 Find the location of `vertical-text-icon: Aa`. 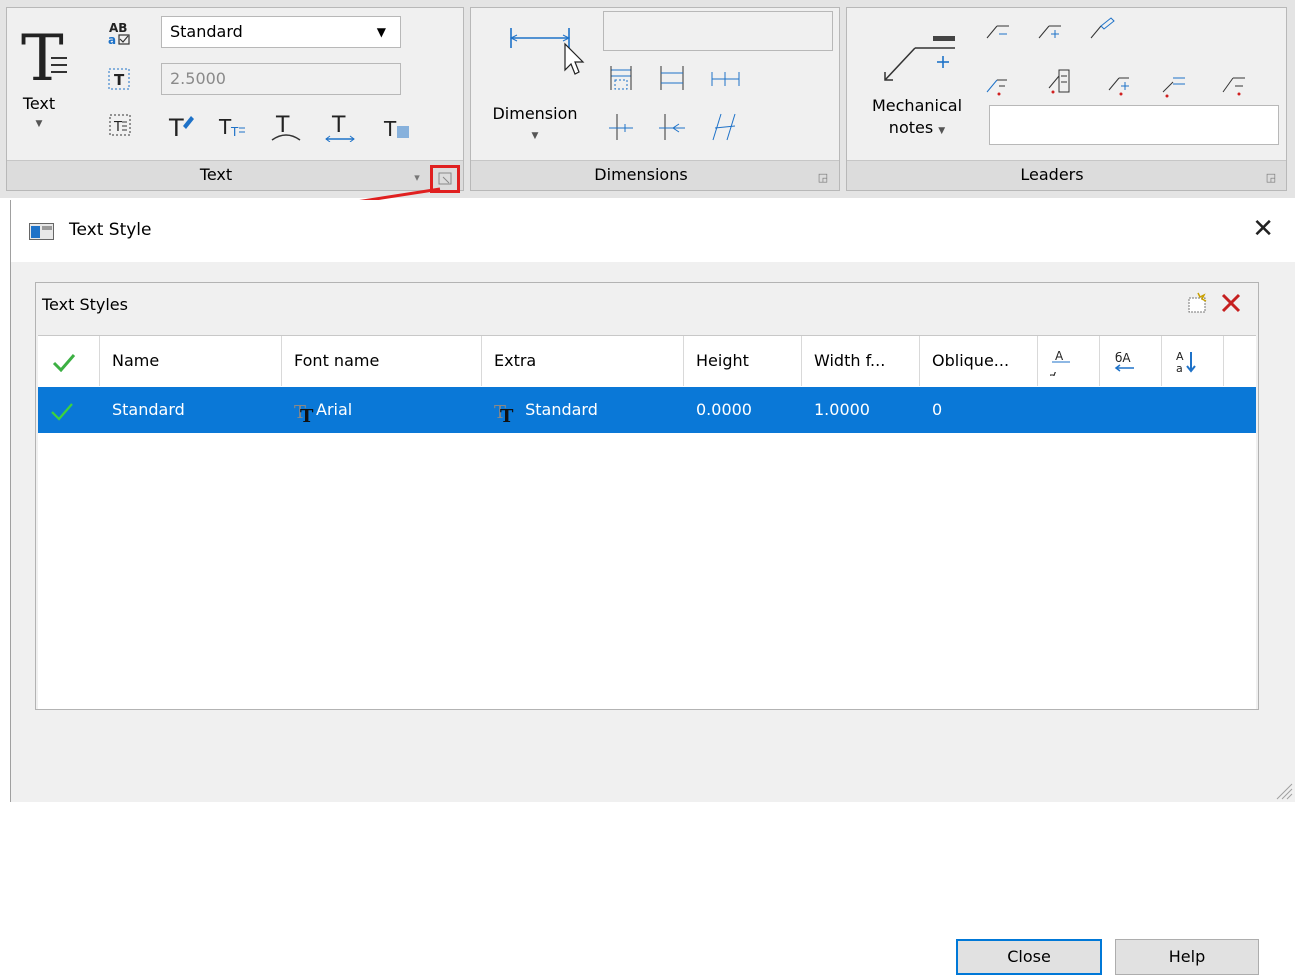

vertical-text-icon: Aa is located at coordinates (1186, 362).